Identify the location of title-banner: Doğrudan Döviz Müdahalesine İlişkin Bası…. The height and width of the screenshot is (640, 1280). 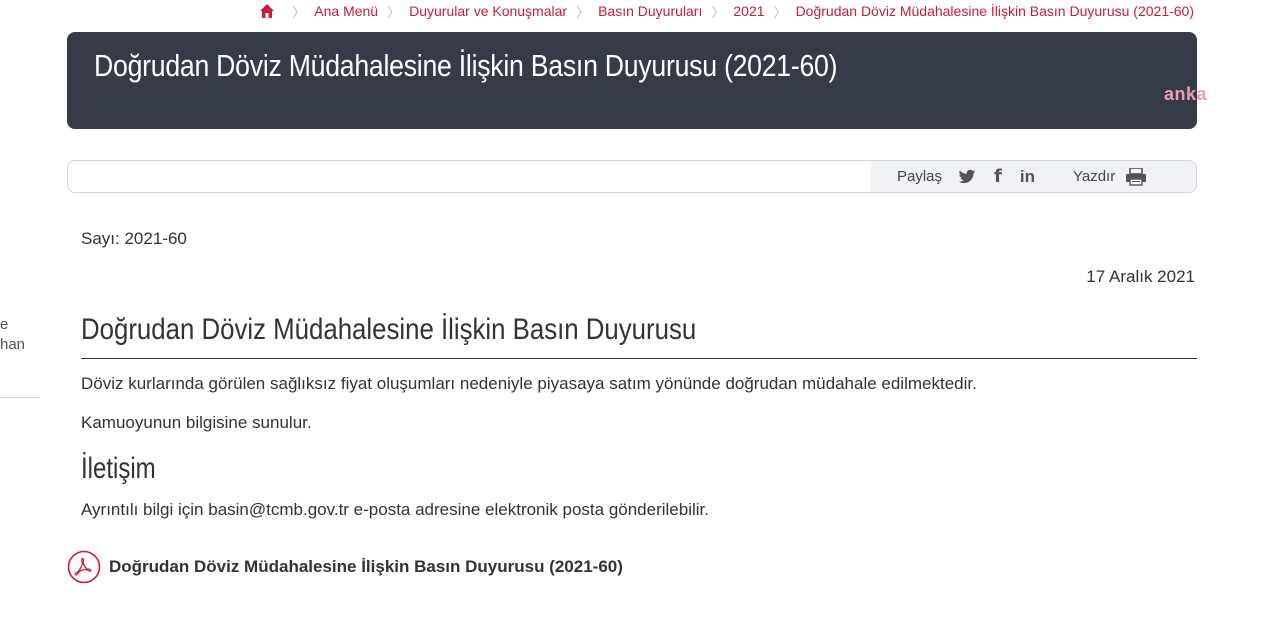
(636, 80).